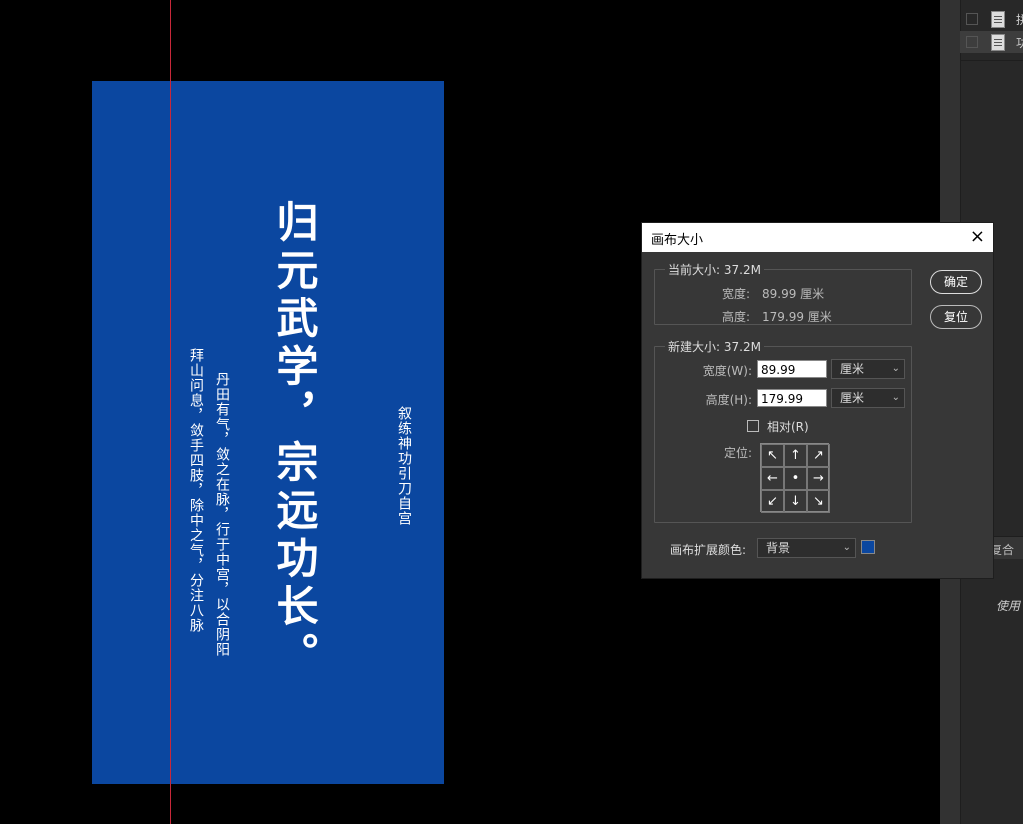 Image resolution: width=1023 pixels, height=824 pixels. I want to click on artwork-title: 归元武学，宗远功长。, so click(294, 440).